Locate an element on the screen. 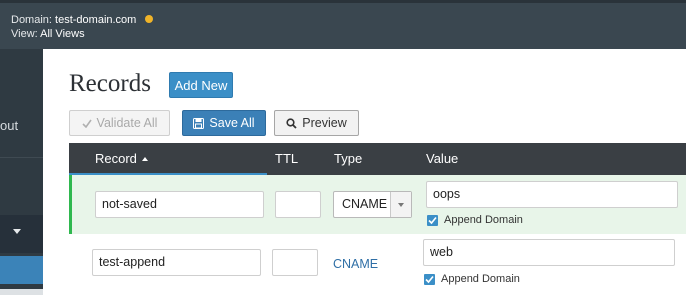  validate-all-button: Validate All is located at coordinates (119, 123).